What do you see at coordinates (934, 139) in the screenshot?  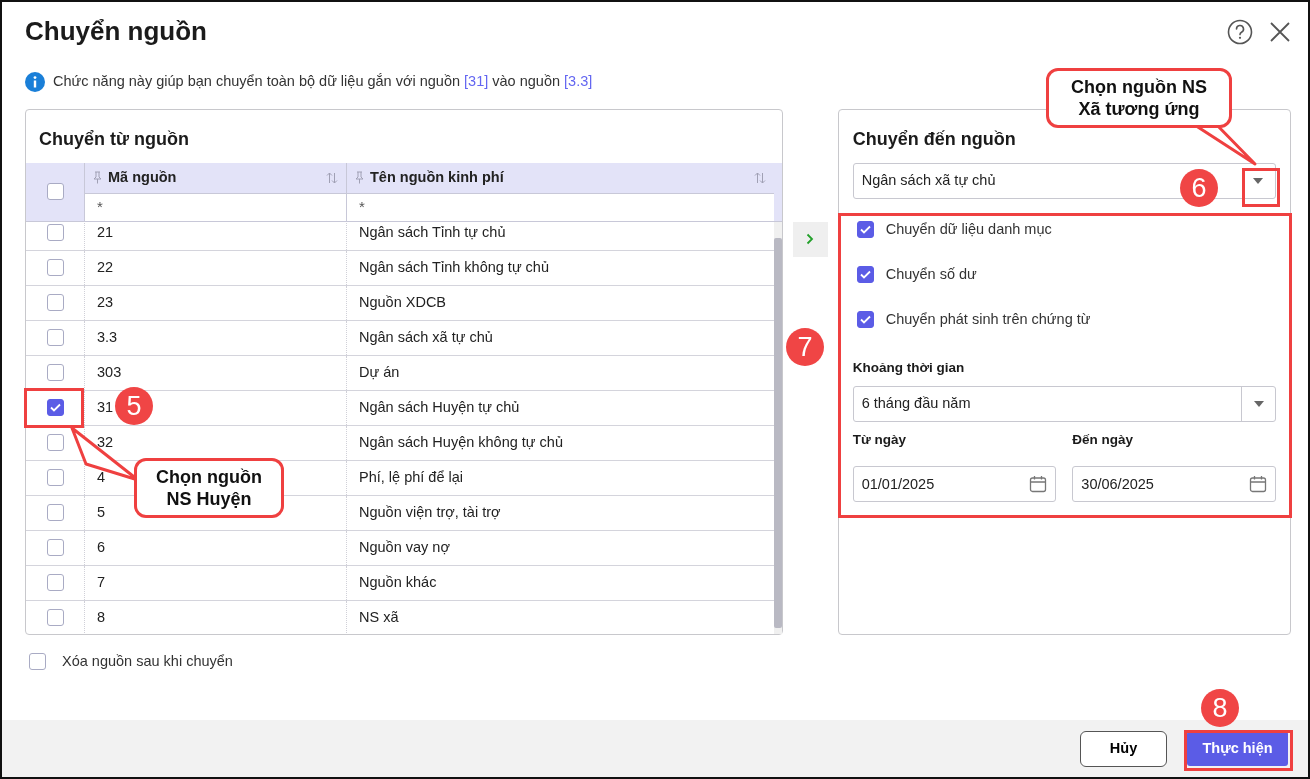 I see `panel-title: Chuyển đến nguồn` at bounding box center [934, 139].